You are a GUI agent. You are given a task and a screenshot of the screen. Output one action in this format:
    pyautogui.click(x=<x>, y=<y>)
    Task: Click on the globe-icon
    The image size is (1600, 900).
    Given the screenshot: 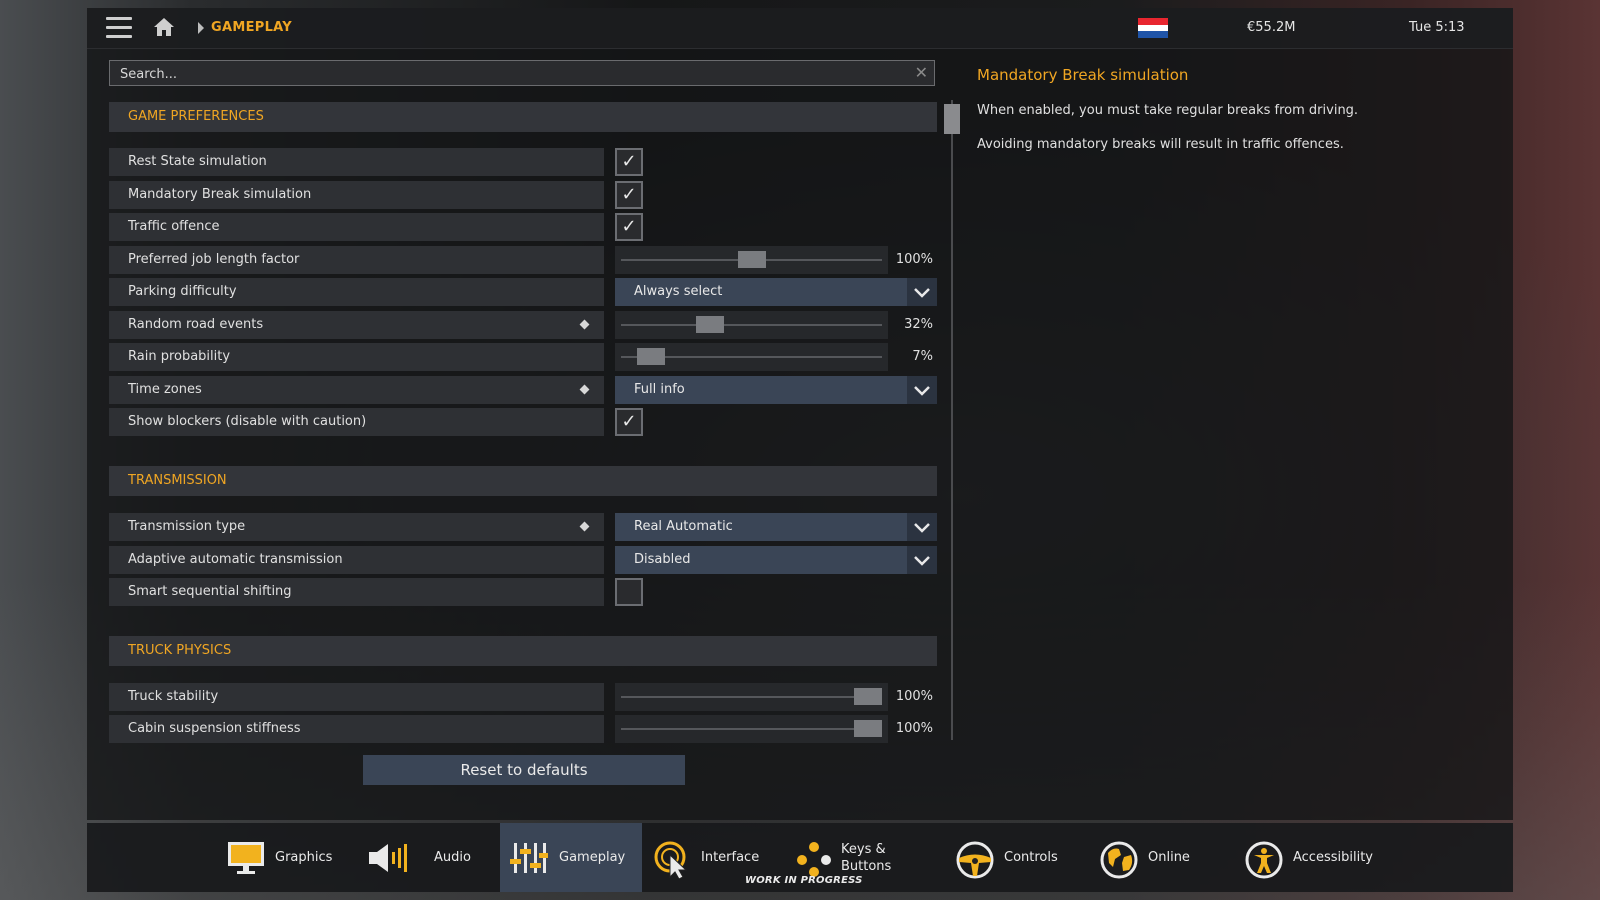 What is the action you would take?
    pyautogui.click(x=1119, y=862)
    